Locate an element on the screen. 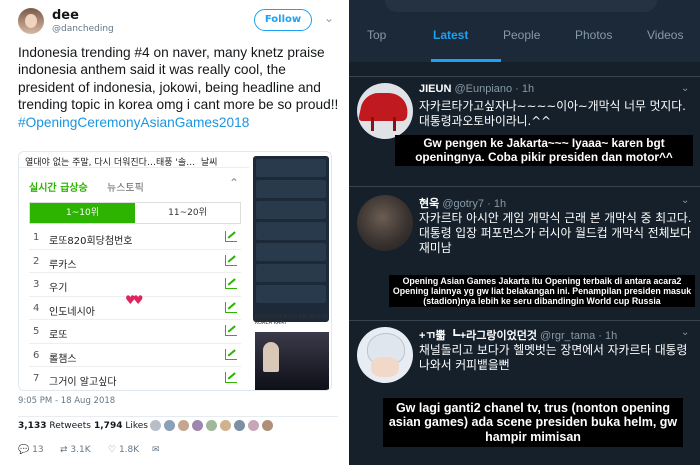 The image size is (700, 465). engagement-stats: 3,133 Retweets 1,794 Likes is located at coordinates (178, 425).